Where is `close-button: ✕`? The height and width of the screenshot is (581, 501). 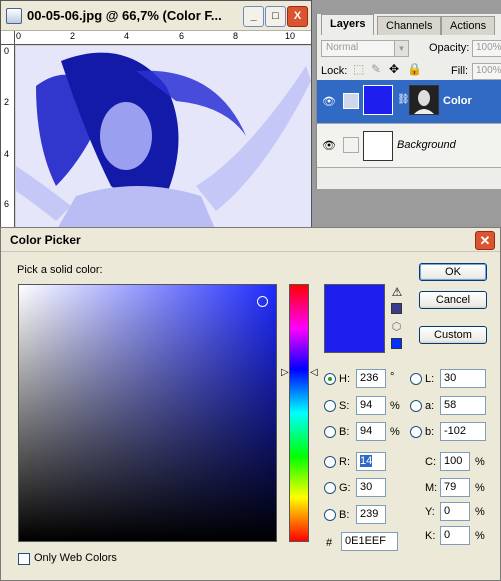
close-button: ✕ is located at coordinates (485, 240).